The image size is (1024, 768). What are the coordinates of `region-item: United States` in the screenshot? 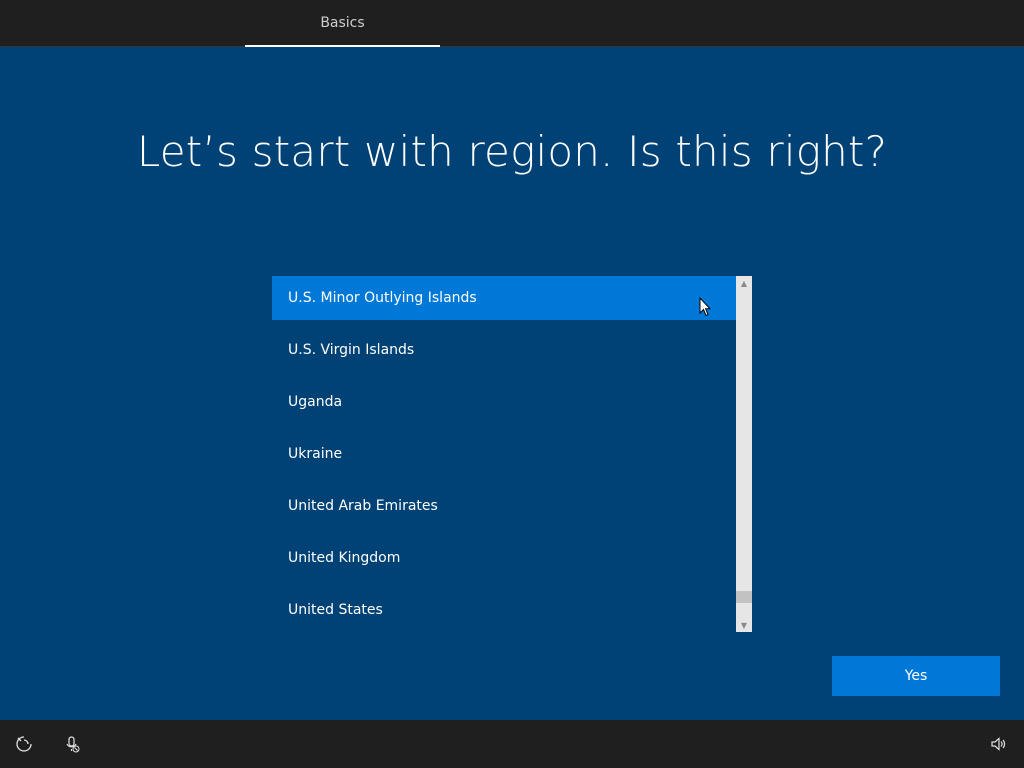 It's located at (504, 610).